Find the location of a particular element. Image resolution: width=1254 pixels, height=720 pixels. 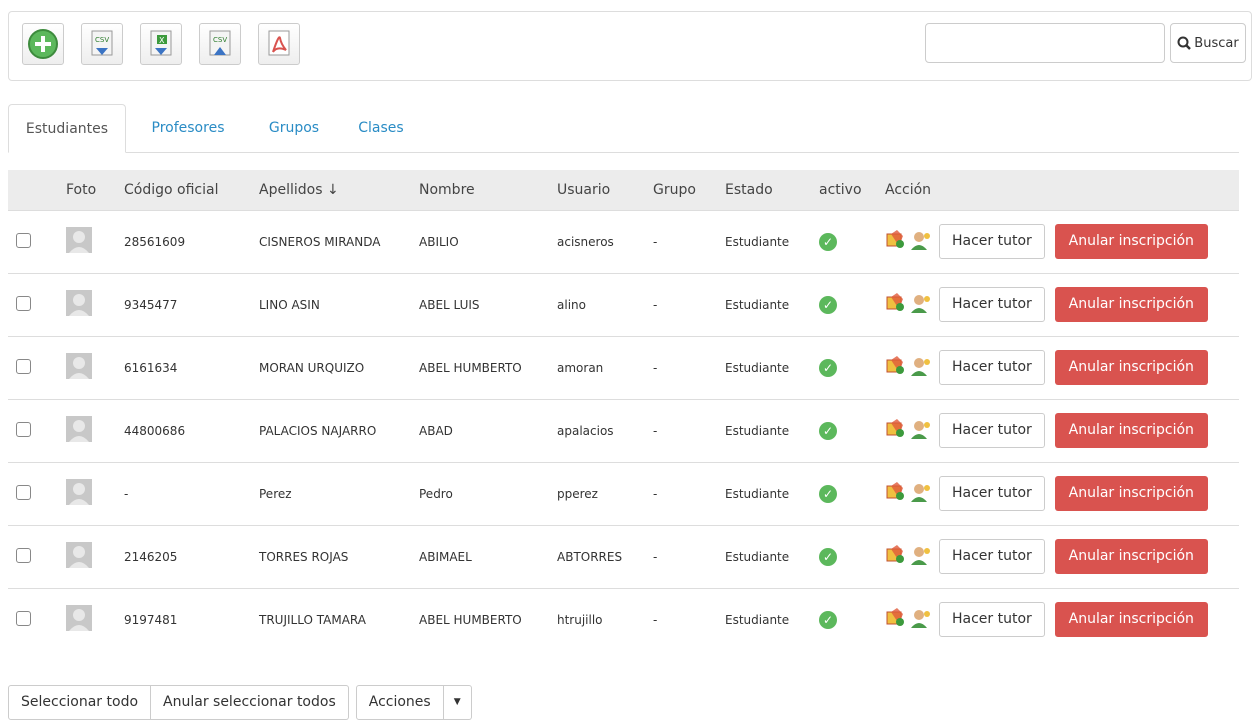

csv-import-icon: CSV is located at coordinates (220, 43).